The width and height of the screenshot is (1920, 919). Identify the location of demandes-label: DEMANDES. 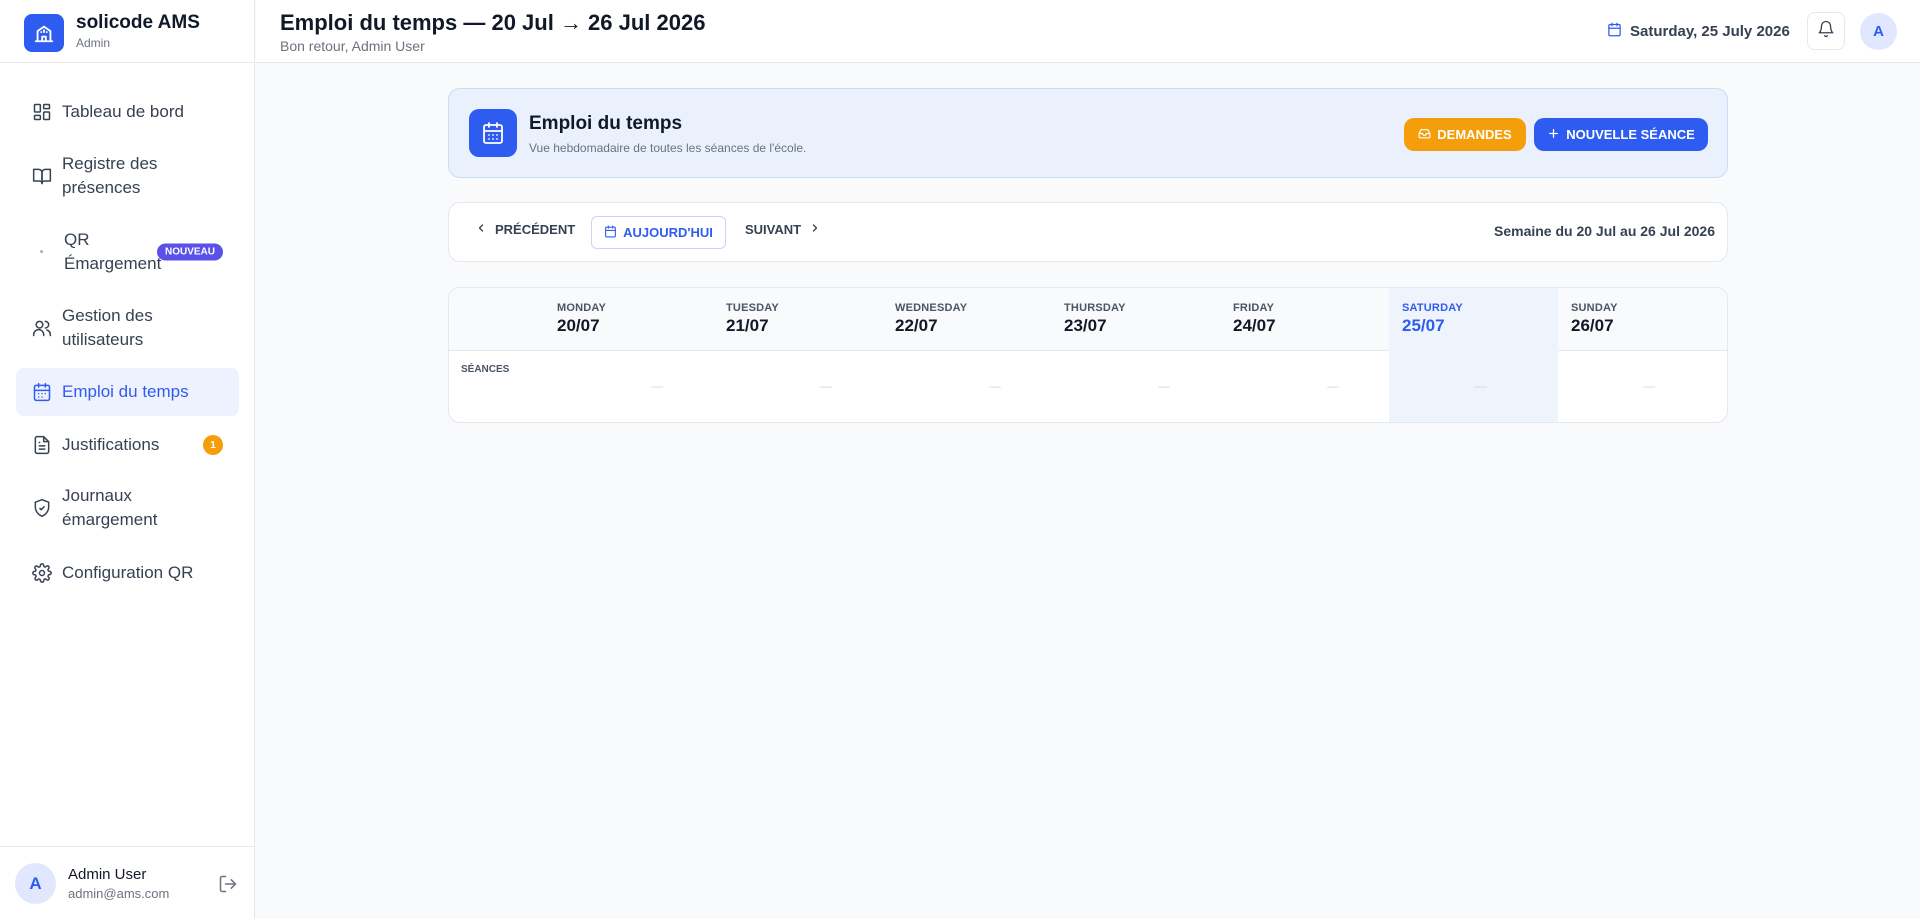
(1474, 134).